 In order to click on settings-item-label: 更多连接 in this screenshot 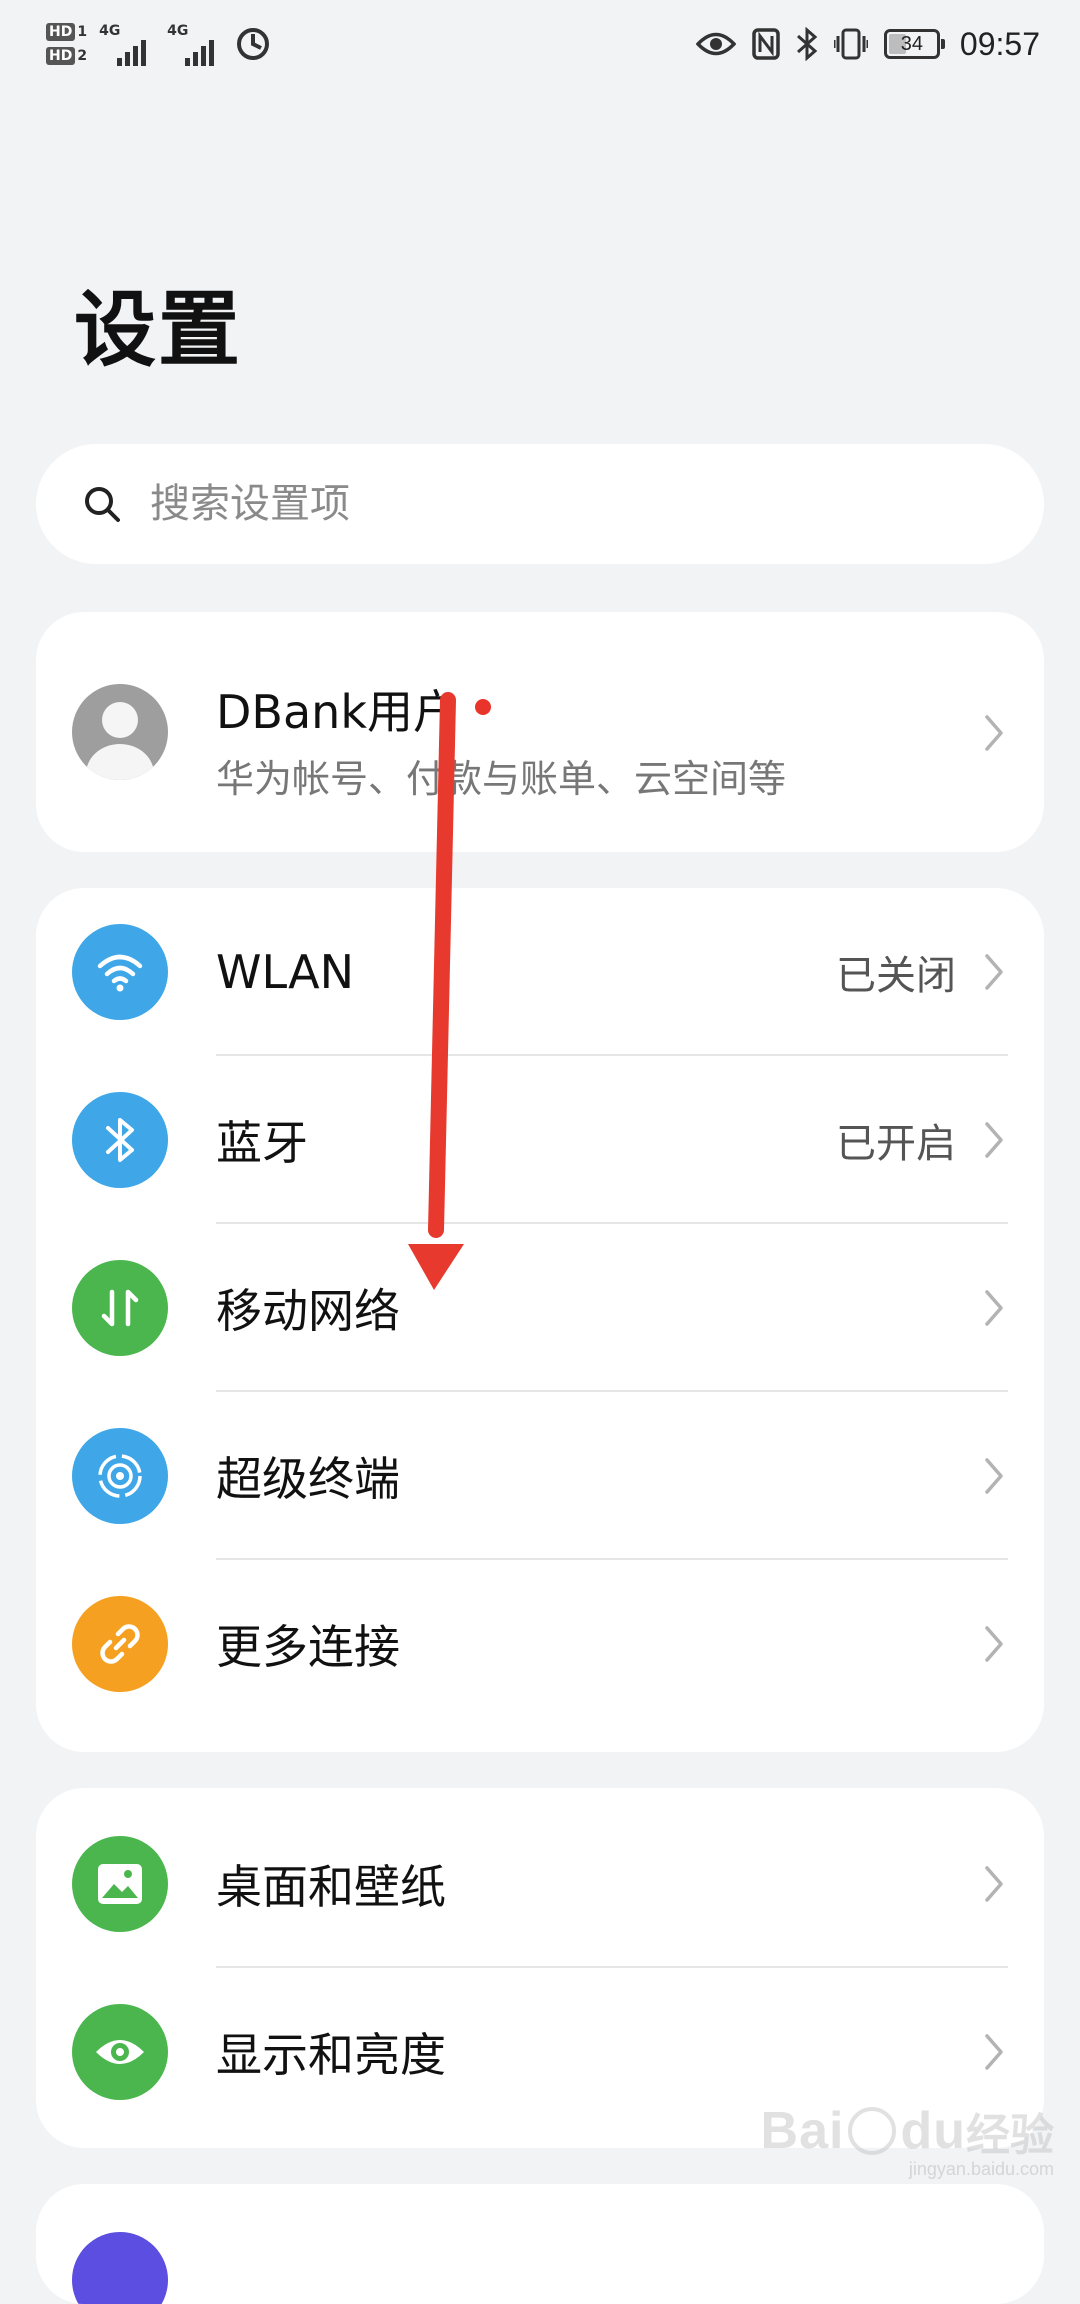, I will do `click(308, 1647)`.